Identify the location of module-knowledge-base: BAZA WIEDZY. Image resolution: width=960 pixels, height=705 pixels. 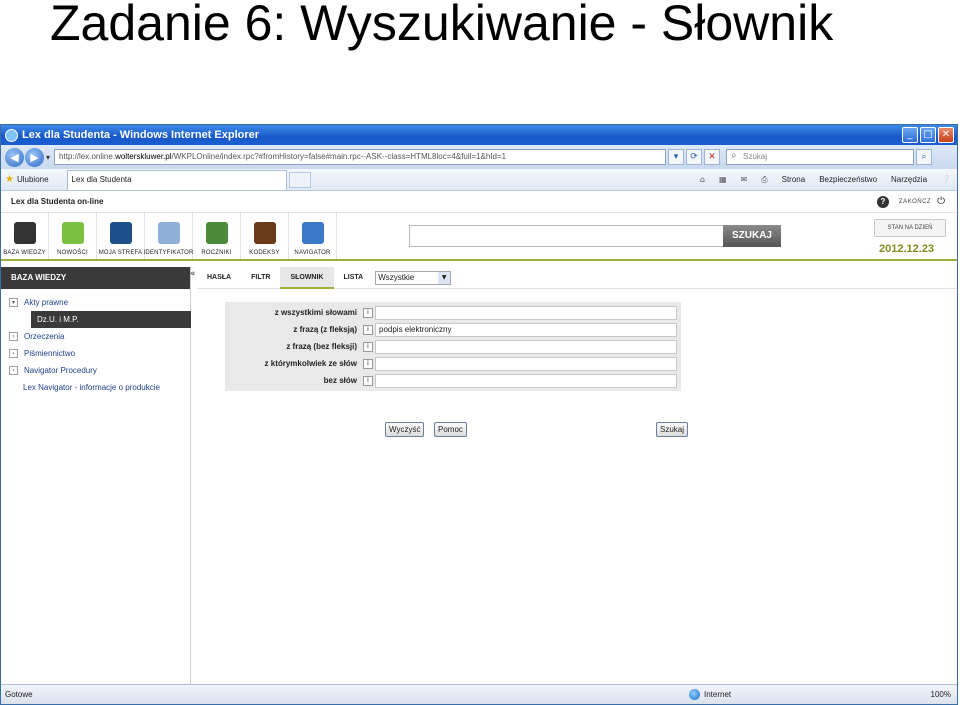
(25, 236).